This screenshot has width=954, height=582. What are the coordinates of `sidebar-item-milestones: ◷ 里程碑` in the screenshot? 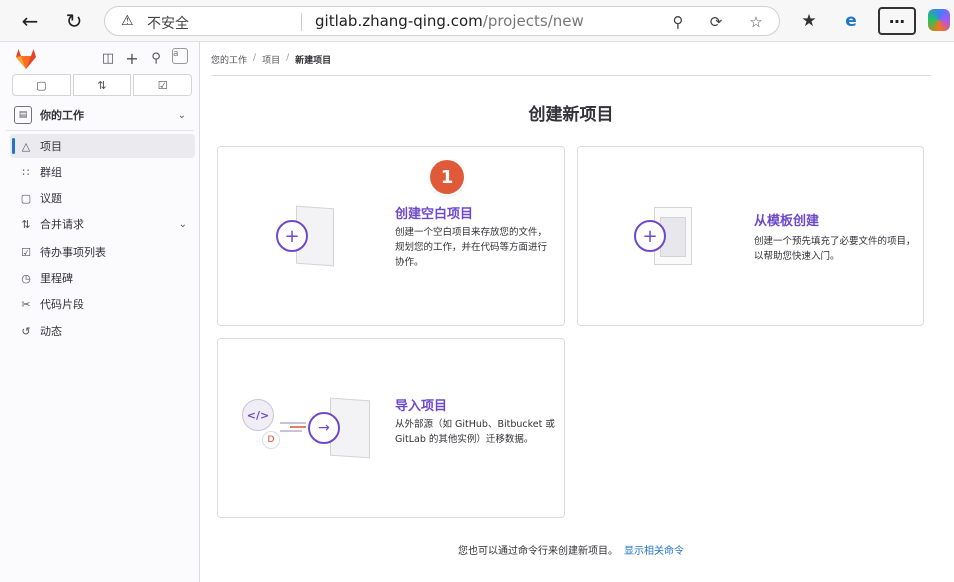 It's located at (102, 278).